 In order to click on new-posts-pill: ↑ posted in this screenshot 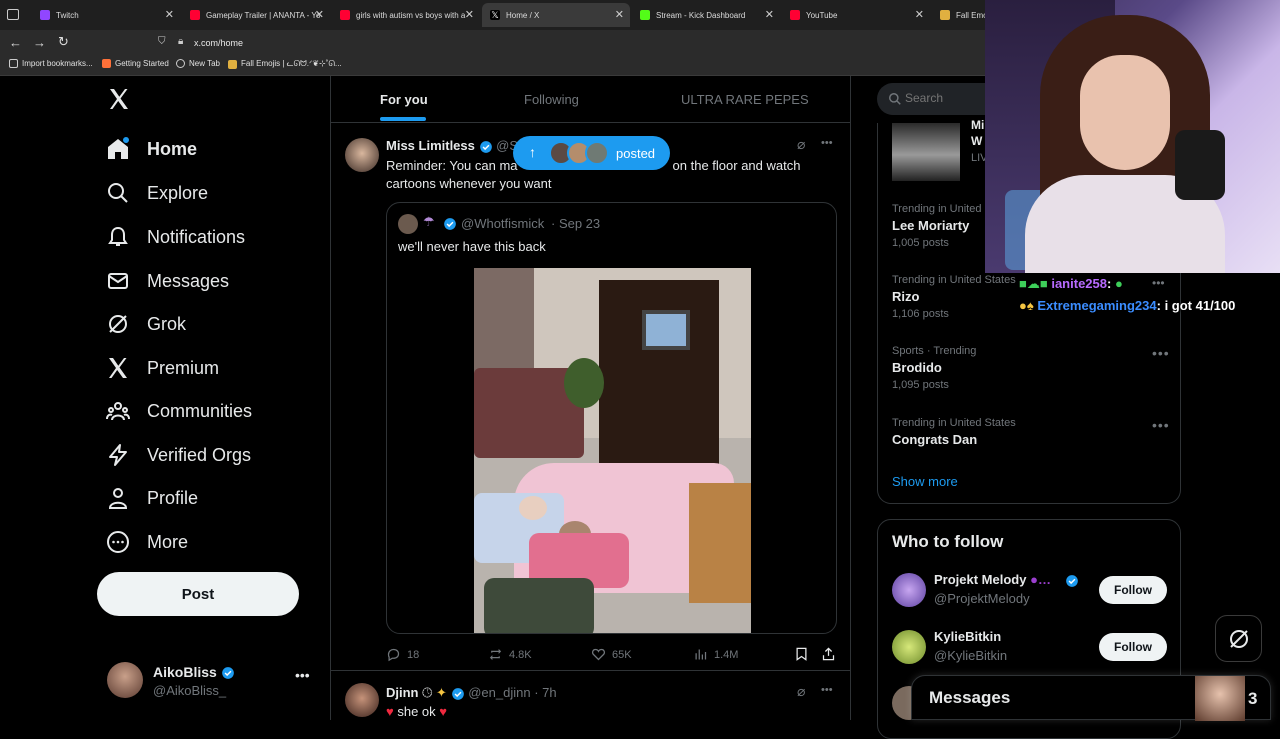, I will do `click(591, 153)`.